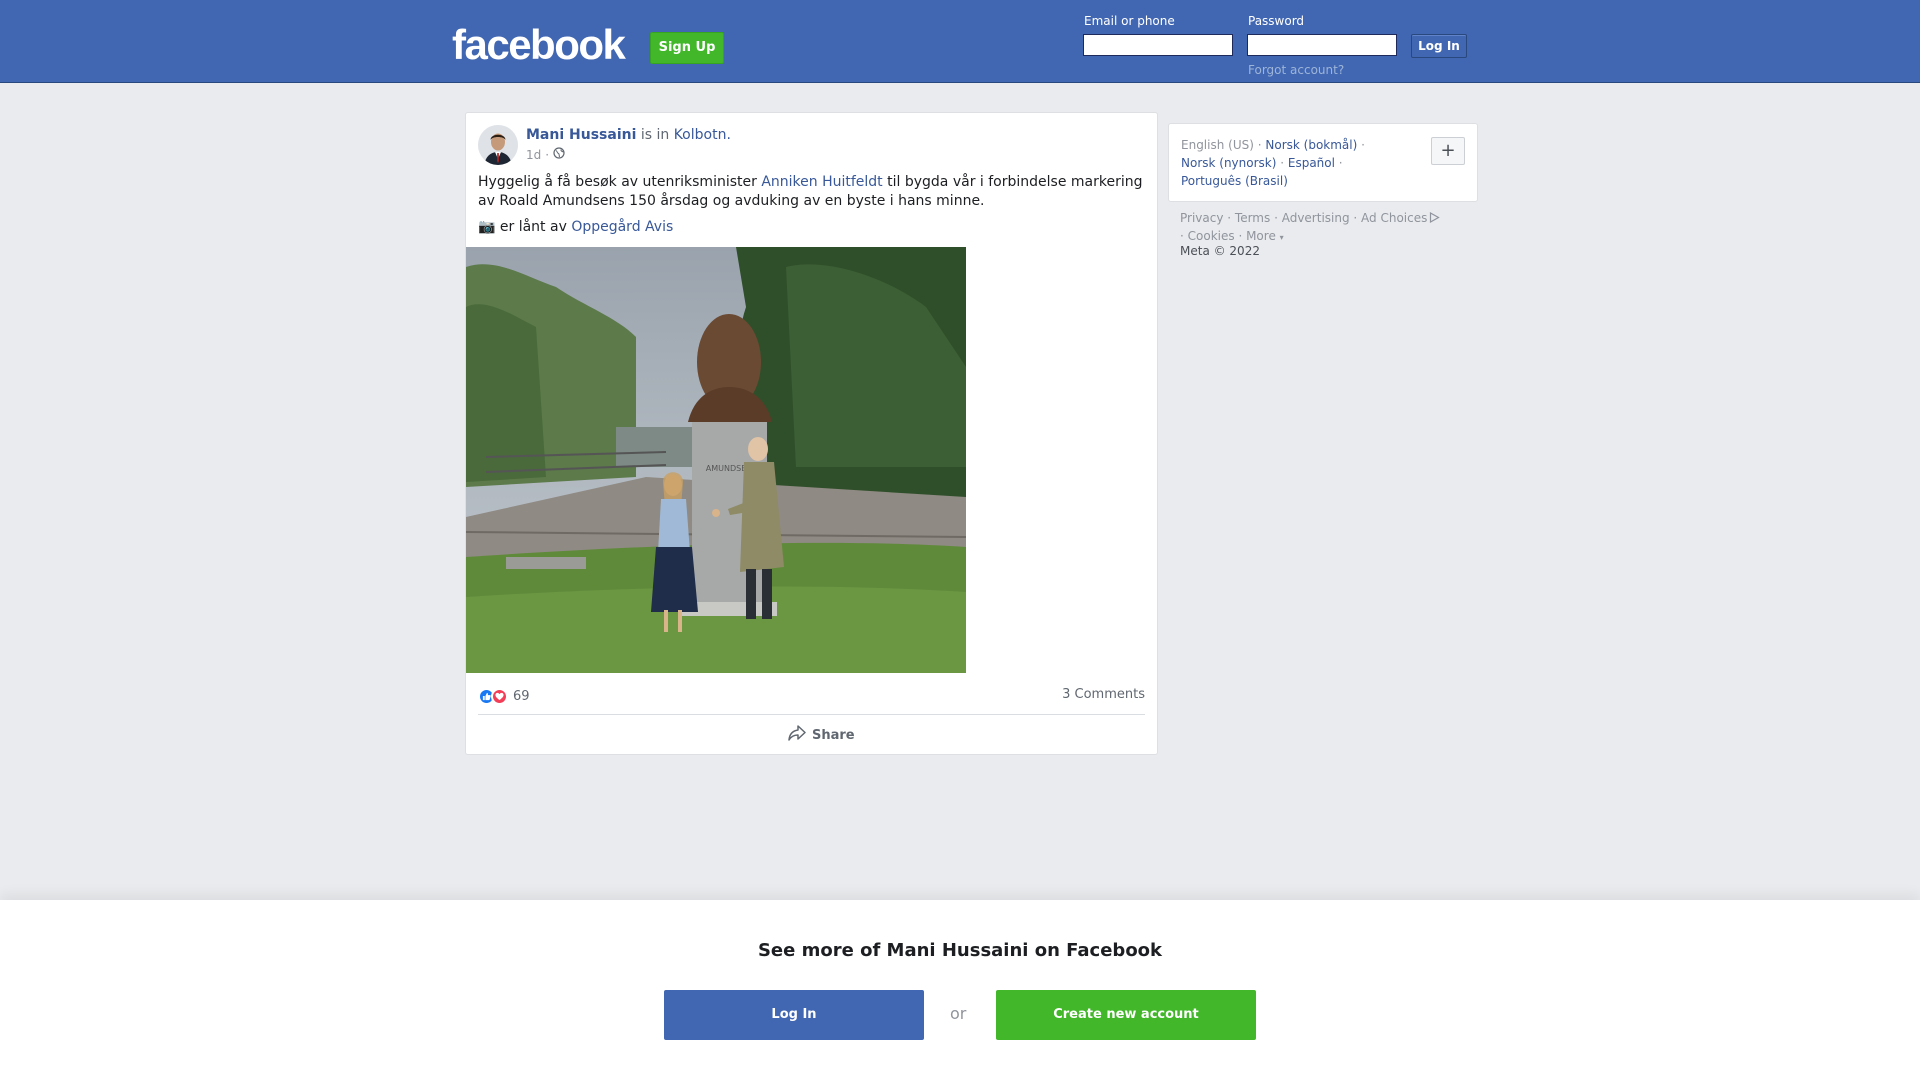 The image size is (1920, 1080). What do you see at coordinates (794, 1015) in the screenshot?
I see `banner-login-button: Log In` at bounding box center [794, 1015].